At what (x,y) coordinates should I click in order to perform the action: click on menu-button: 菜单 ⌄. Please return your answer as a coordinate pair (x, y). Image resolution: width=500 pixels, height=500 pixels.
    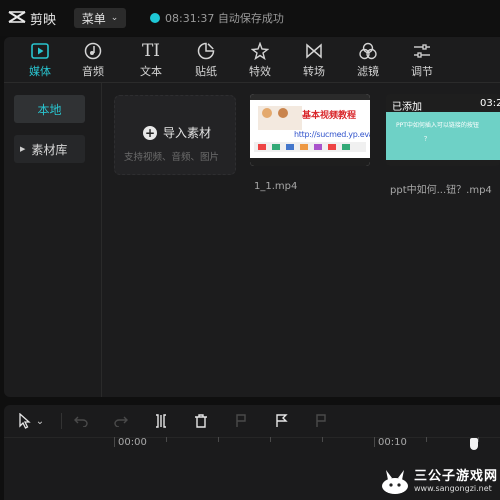
    Looking at the image, I should click on (100, 18).